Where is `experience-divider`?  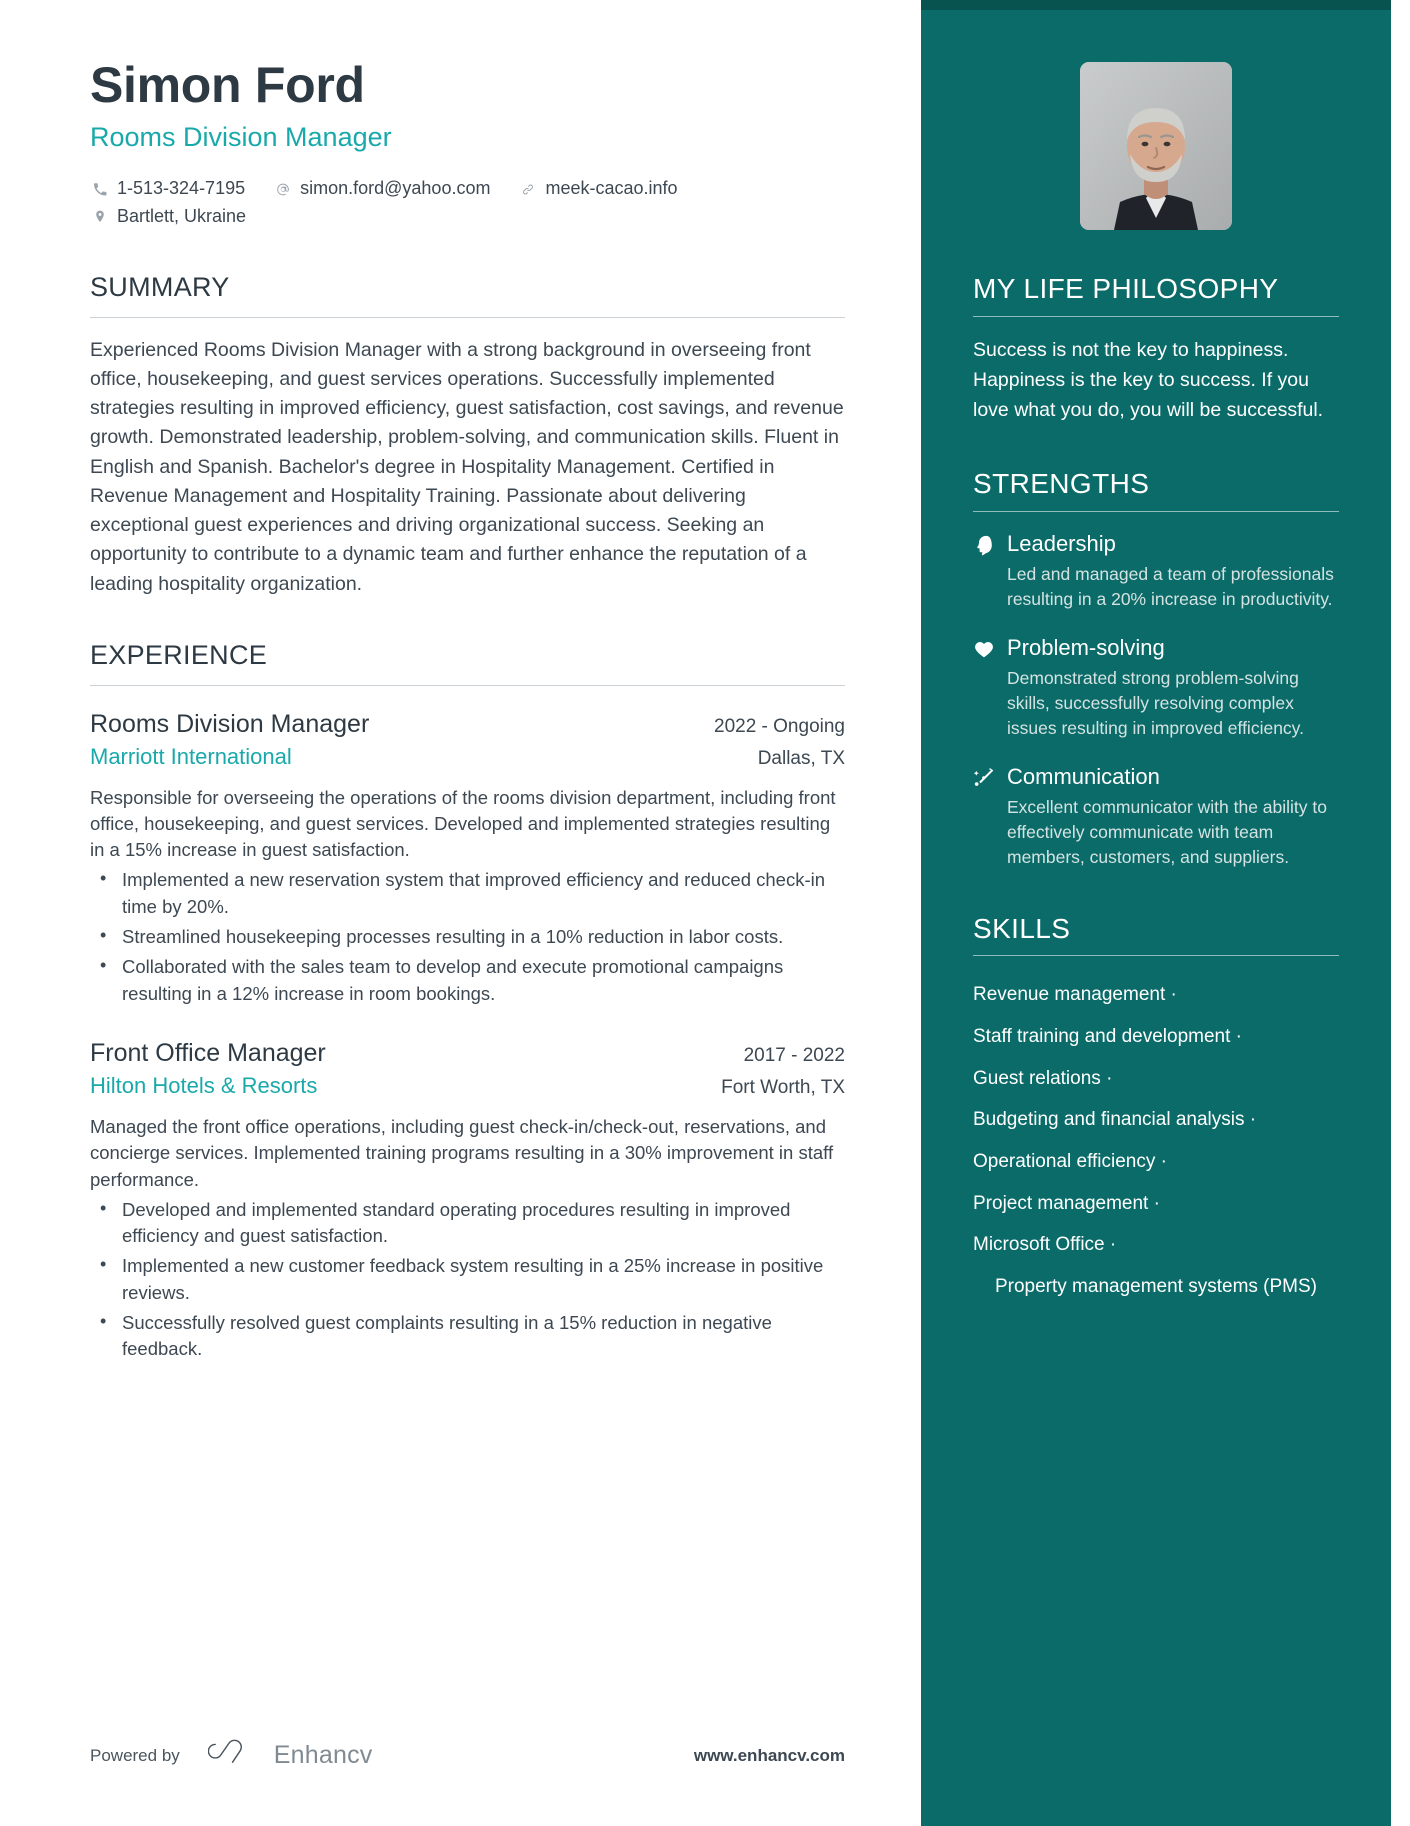
experience-divider is located at coordinates (467, 685).